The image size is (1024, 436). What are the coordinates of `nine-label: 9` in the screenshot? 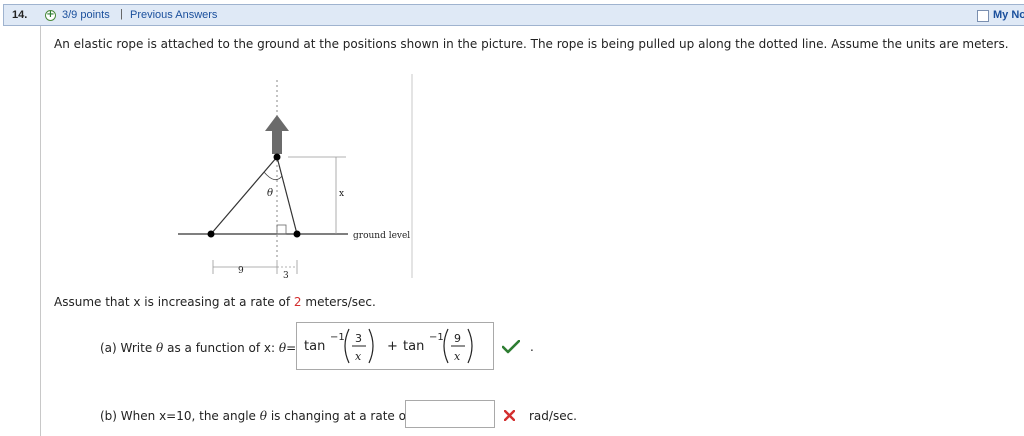 It's located at (241, 271).